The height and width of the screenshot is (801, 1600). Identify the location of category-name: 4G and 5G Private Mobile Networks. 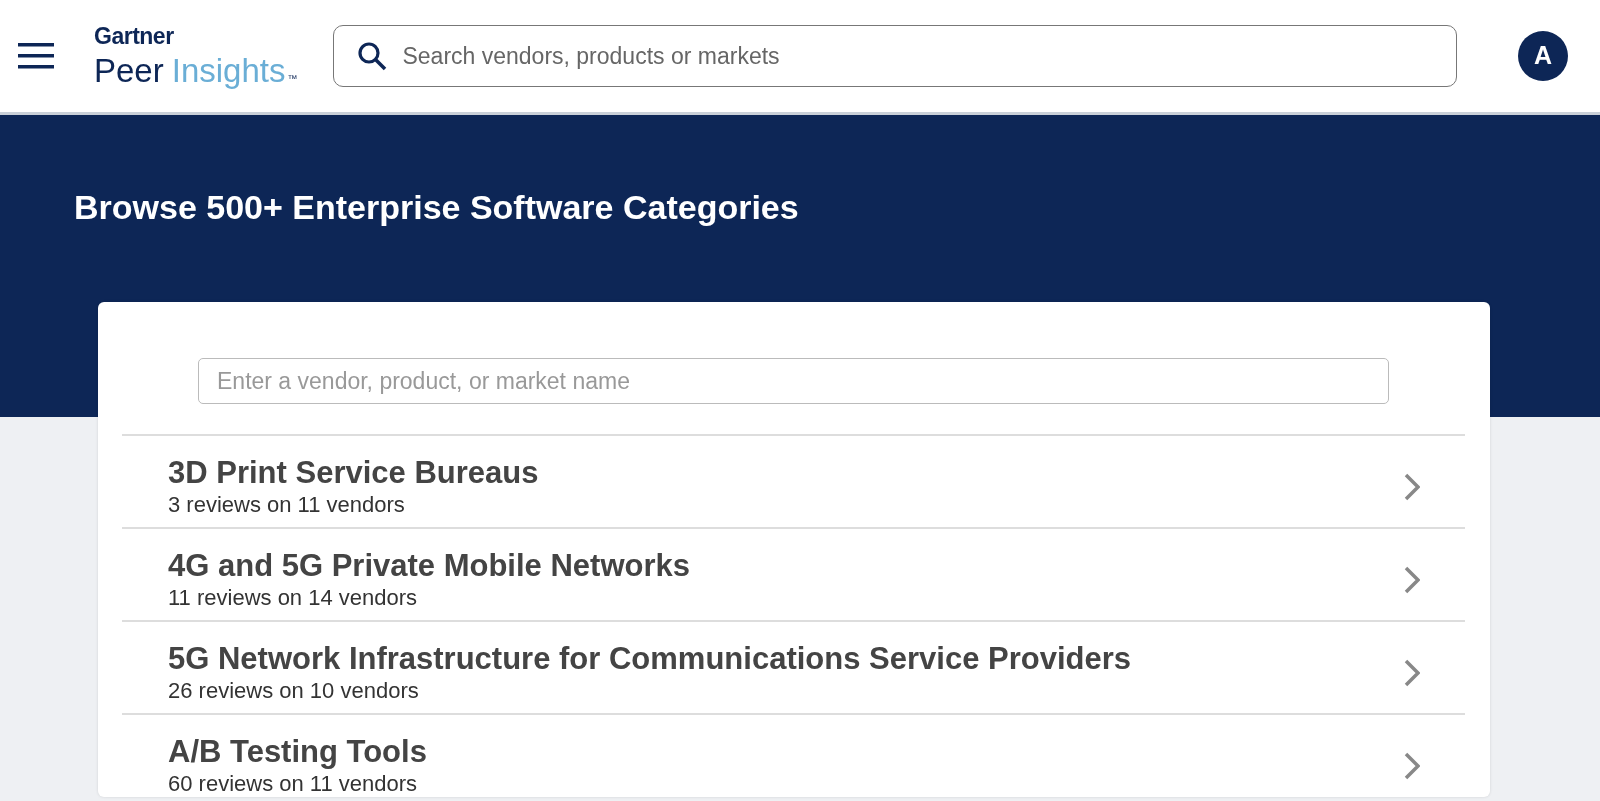
(429, 565).